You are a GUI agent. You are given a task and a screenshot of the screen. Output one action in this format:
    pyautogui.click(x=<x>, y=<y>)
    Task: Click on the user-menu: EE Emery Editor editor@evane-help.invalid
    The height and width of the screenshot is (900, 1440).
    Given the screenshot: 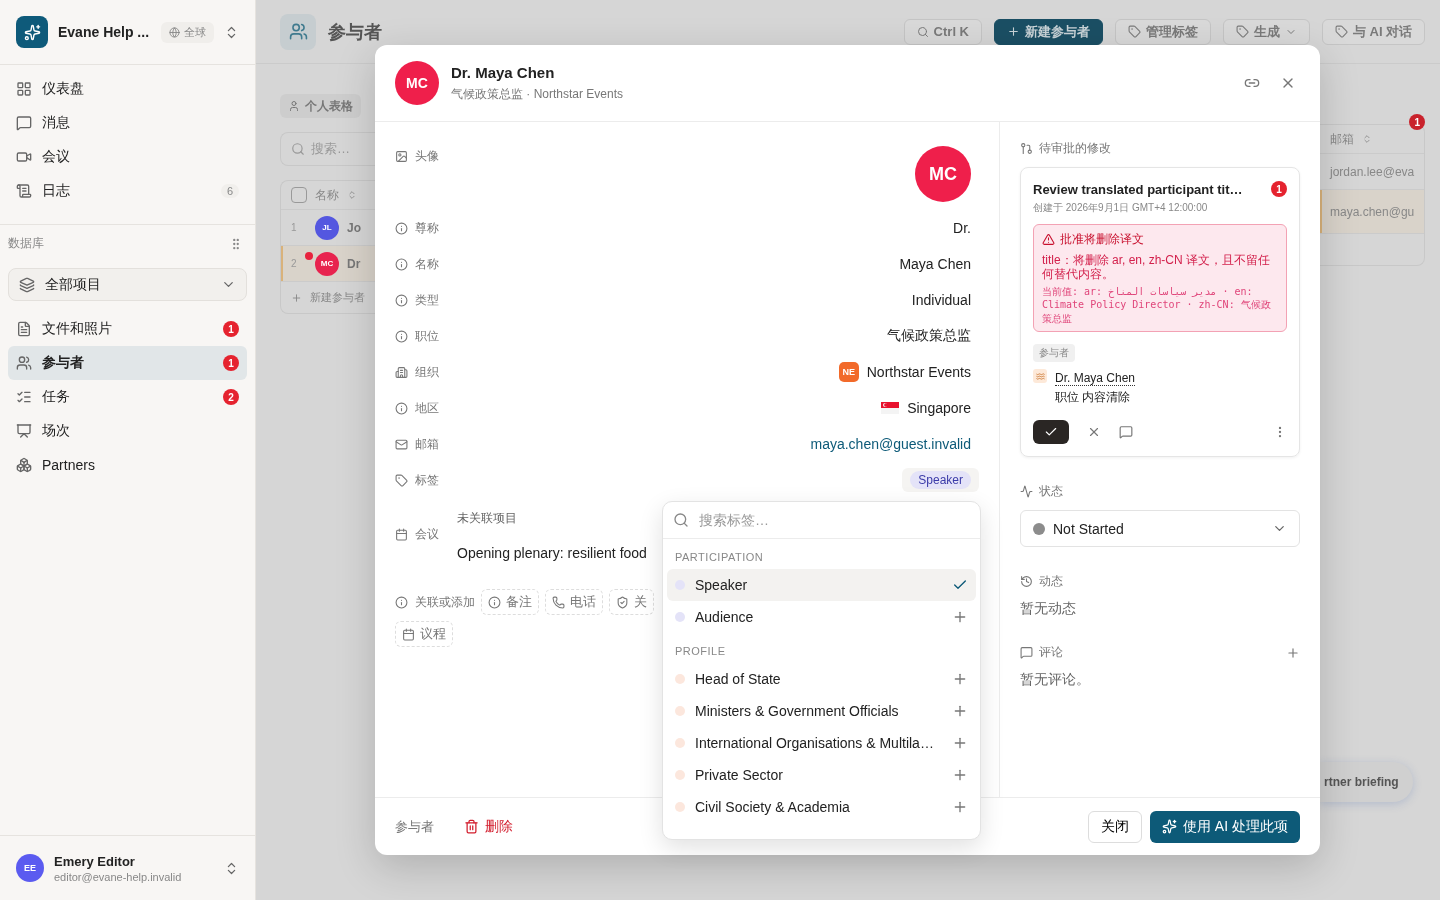 What is the action you would take?
    pyautogui.click(x=127, y=867)
    